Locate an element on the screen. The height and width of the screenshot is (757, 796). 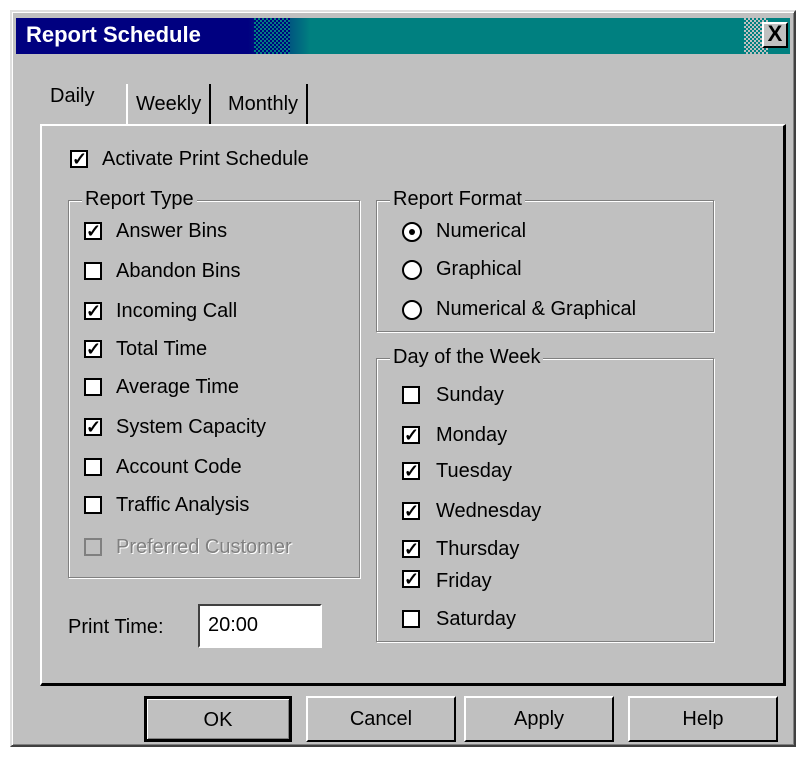
close-button: X is located at coordinates (775, 35).